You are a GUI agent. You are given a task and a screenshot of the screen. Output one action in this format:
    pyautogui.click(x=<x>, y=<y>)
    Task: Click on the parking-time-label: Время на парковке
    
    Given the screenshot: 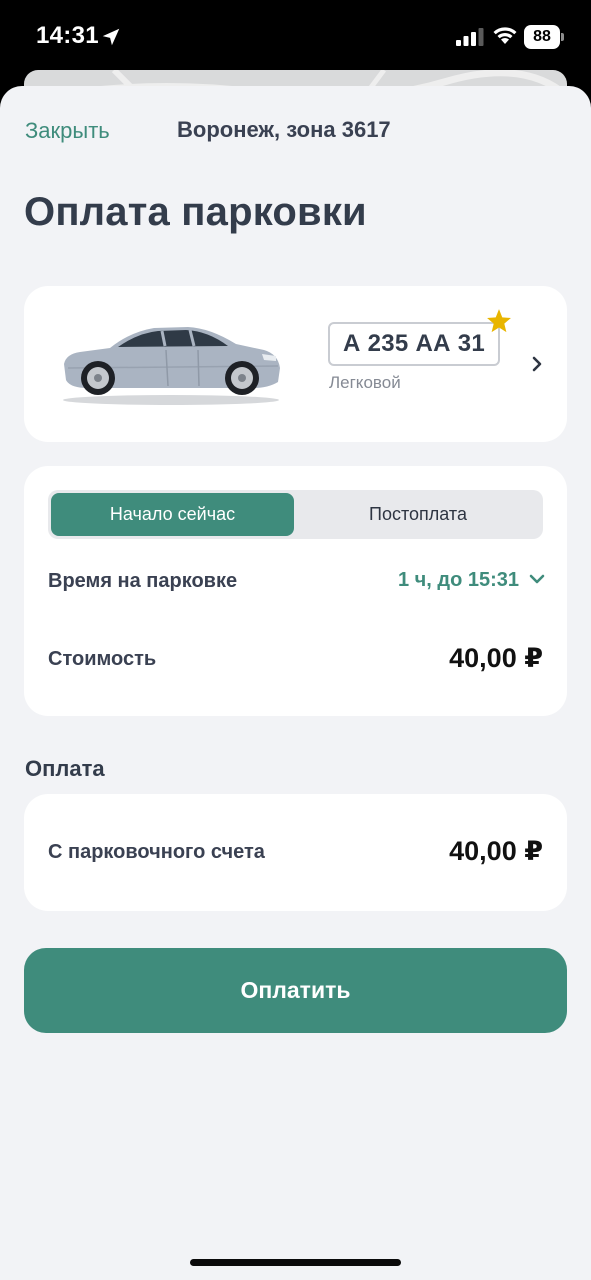 What is the action you would take?
    pyautogui.click(x=143, y=581)
    